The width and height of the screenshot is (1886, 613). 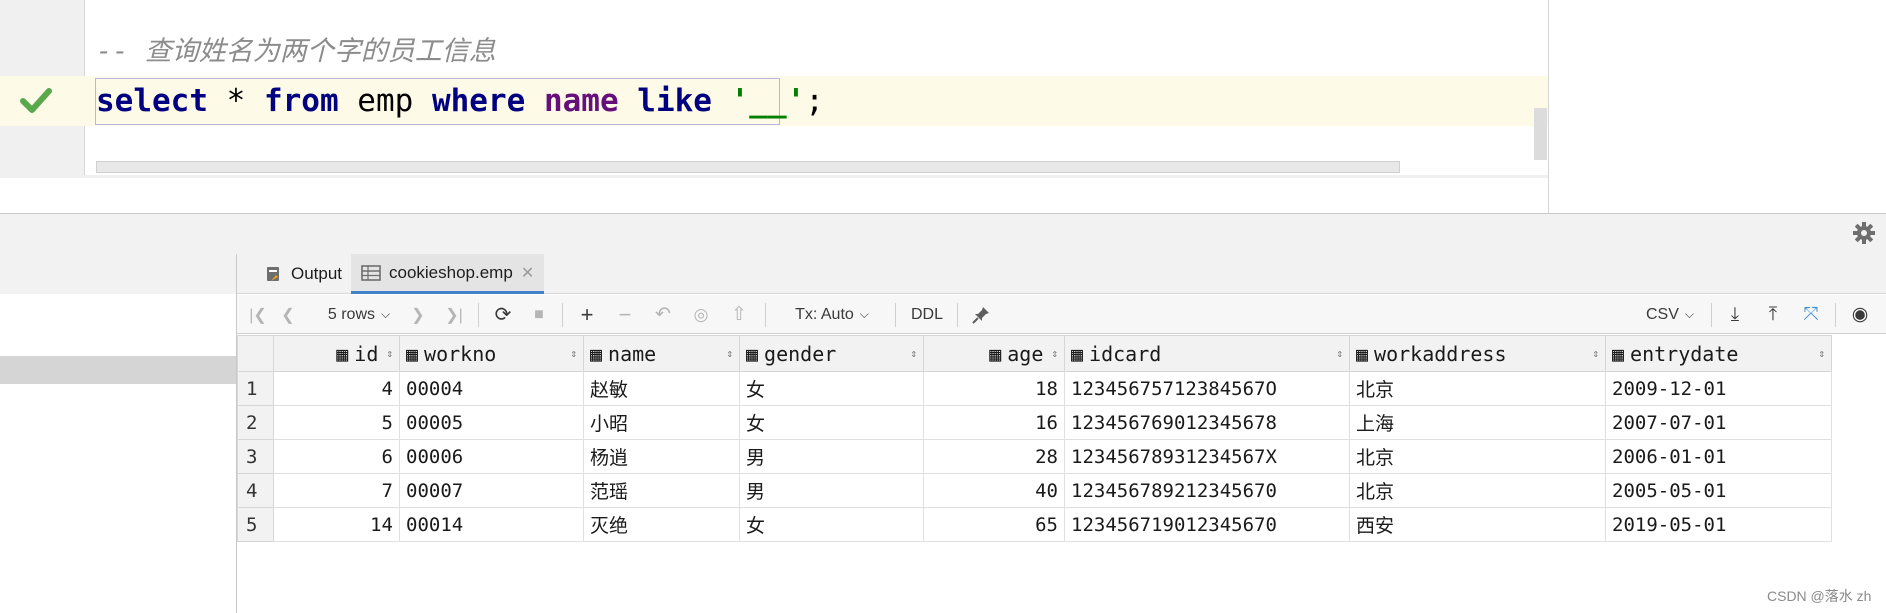 I want to click on cell-workno: 00005, so click(x=491, y=422).